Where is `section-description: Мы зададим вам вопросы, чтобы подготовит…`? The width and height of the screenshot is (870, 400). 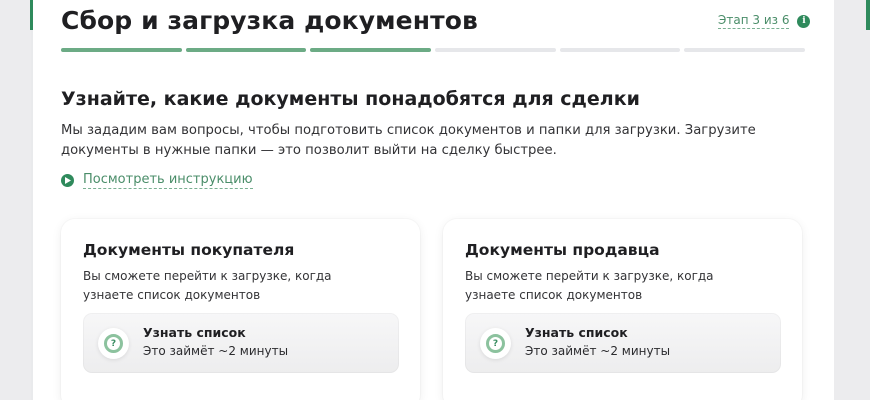
section-description: Мы зададим вам вопросы, чтобы подготовит… is located at coordinates (408, 140).